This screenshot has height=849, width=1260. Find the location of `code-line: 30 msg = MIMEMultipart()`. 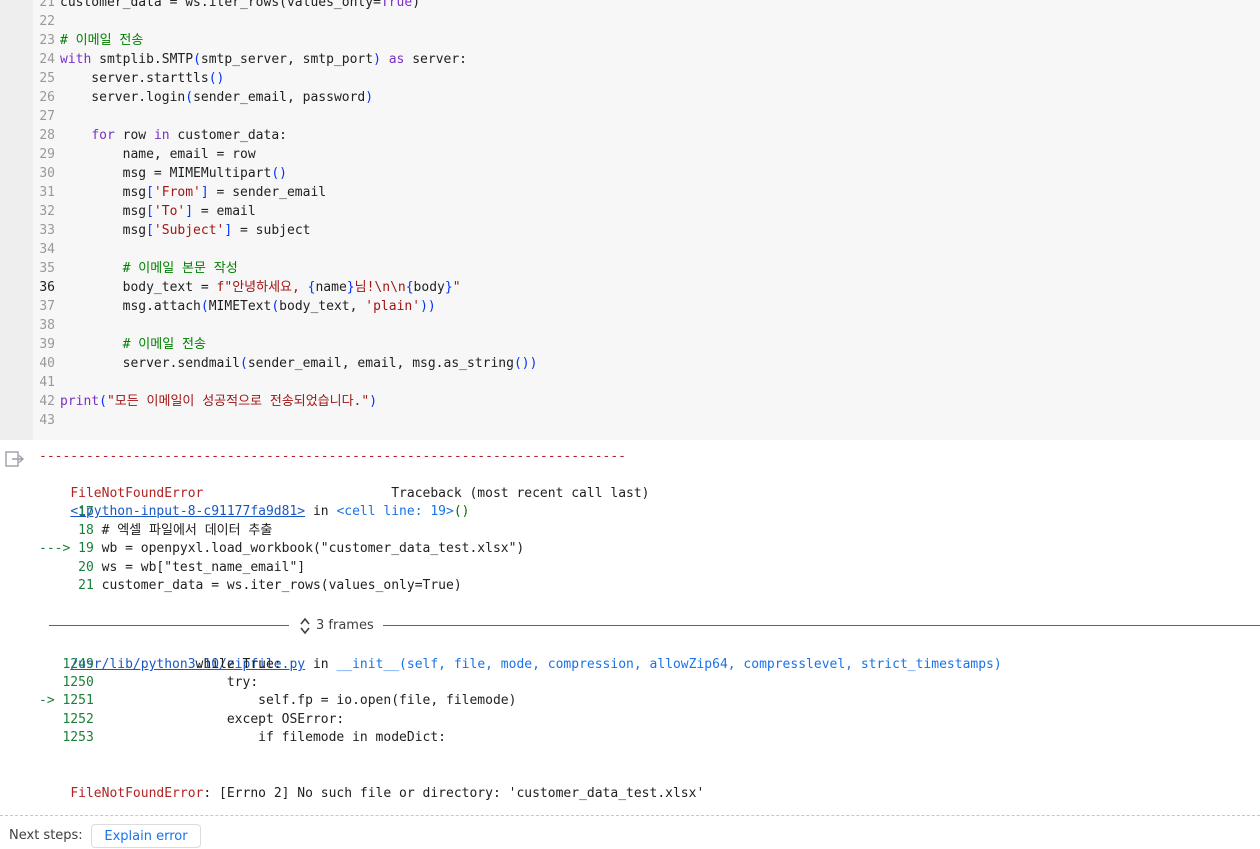

code-line: 30 msg = MIMEMultipart() is located at coordinates (646, 173).